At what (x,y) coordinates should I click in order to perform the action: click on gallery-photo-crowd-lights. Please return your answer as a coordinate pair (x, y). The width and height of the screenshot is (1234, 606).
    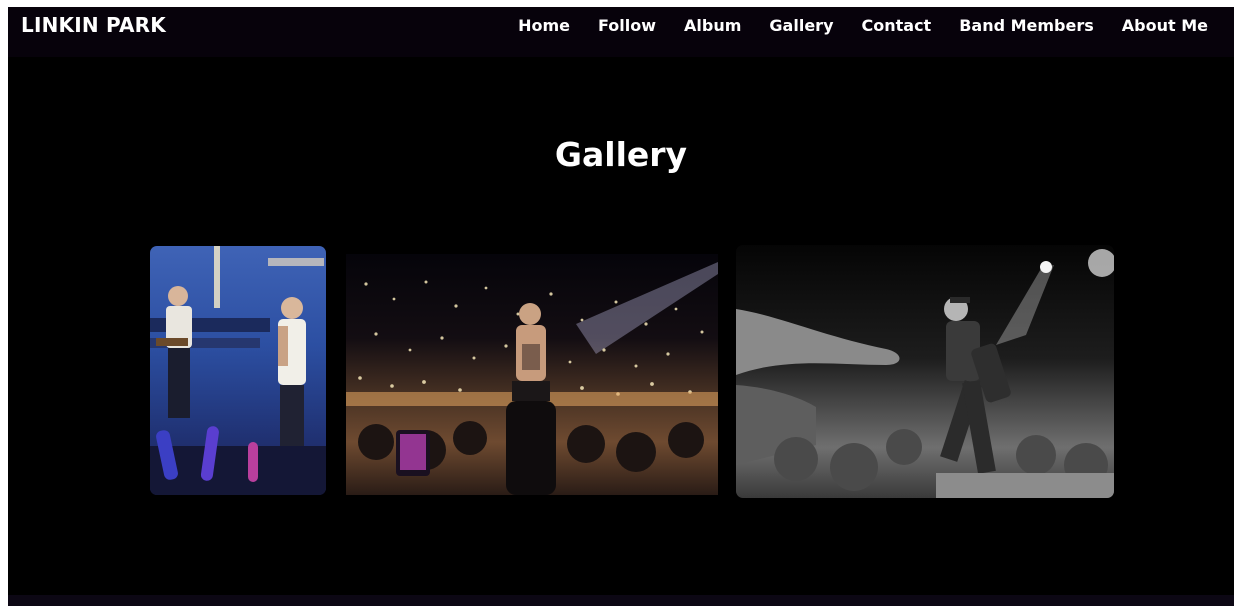
    Looking at the image, I should click on (532, 374).